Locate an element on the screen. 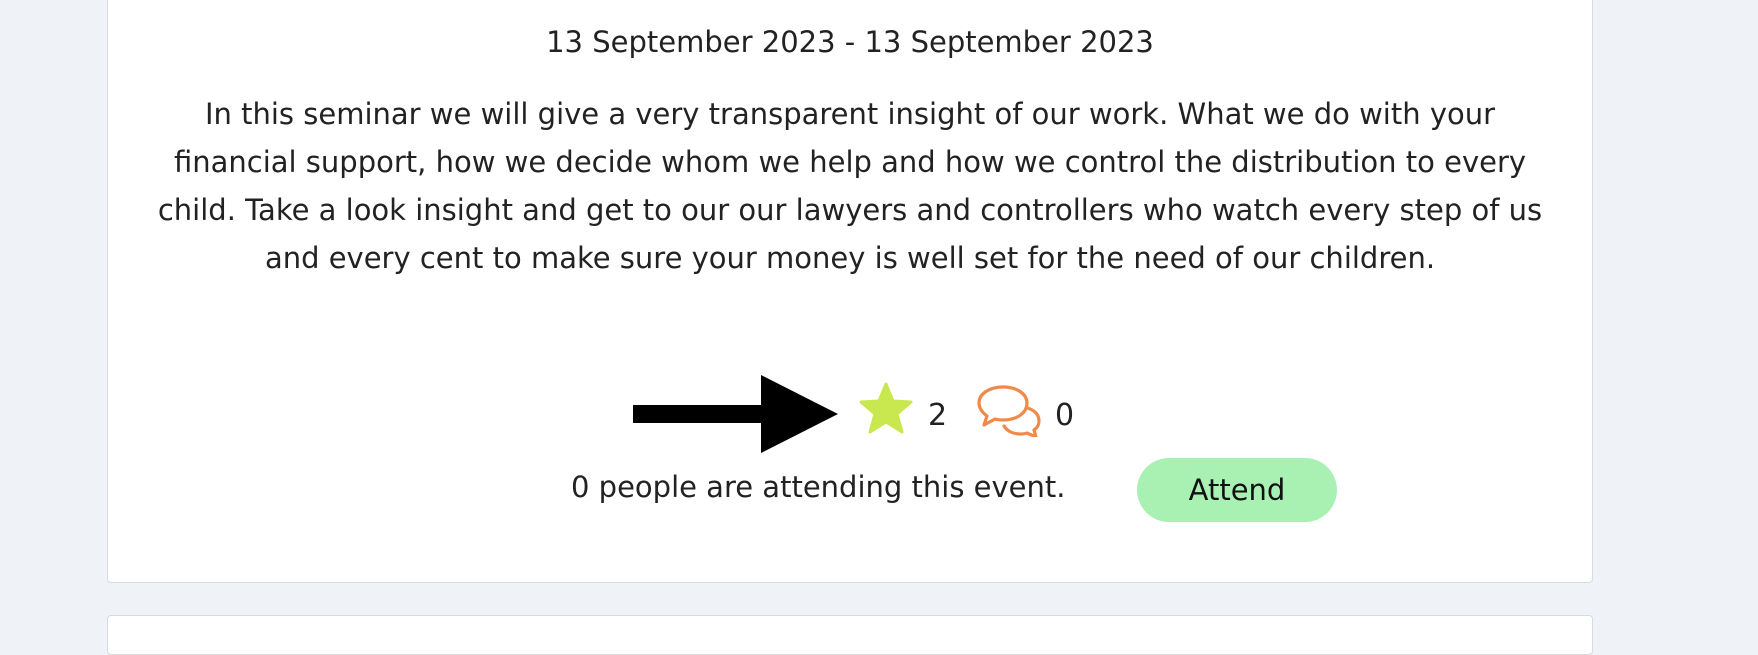 This screenshot has width=1758, height=655. arrow-right-icon is located at coordinates (735, 414).